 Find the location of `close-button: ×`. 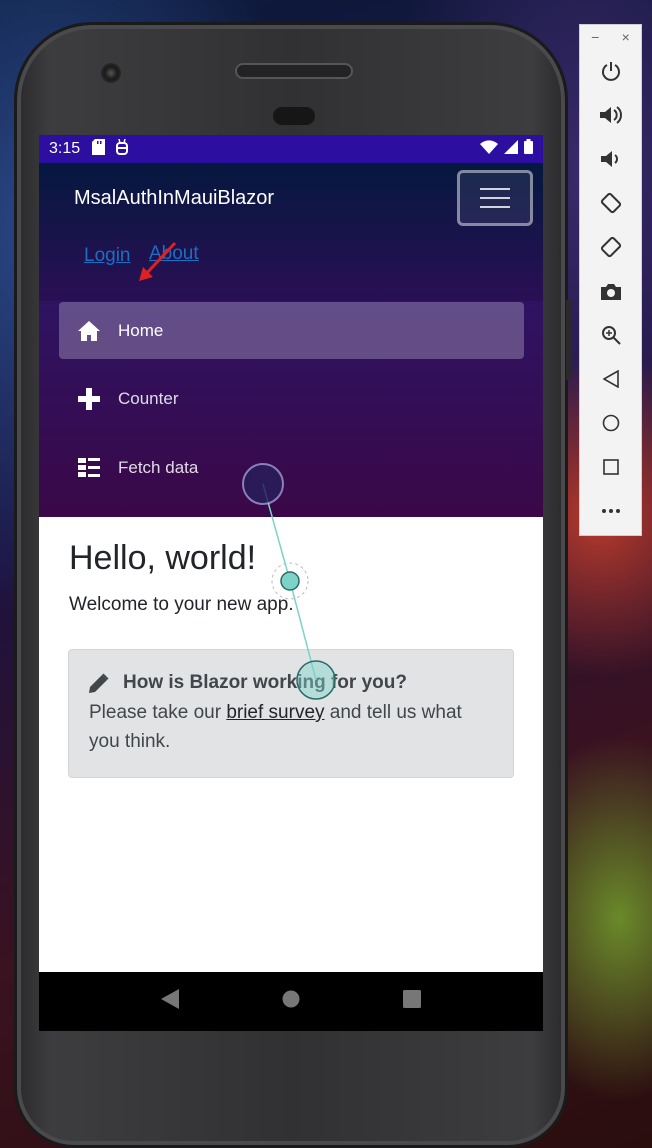

close-button: × is located at coordinates (626, 37).